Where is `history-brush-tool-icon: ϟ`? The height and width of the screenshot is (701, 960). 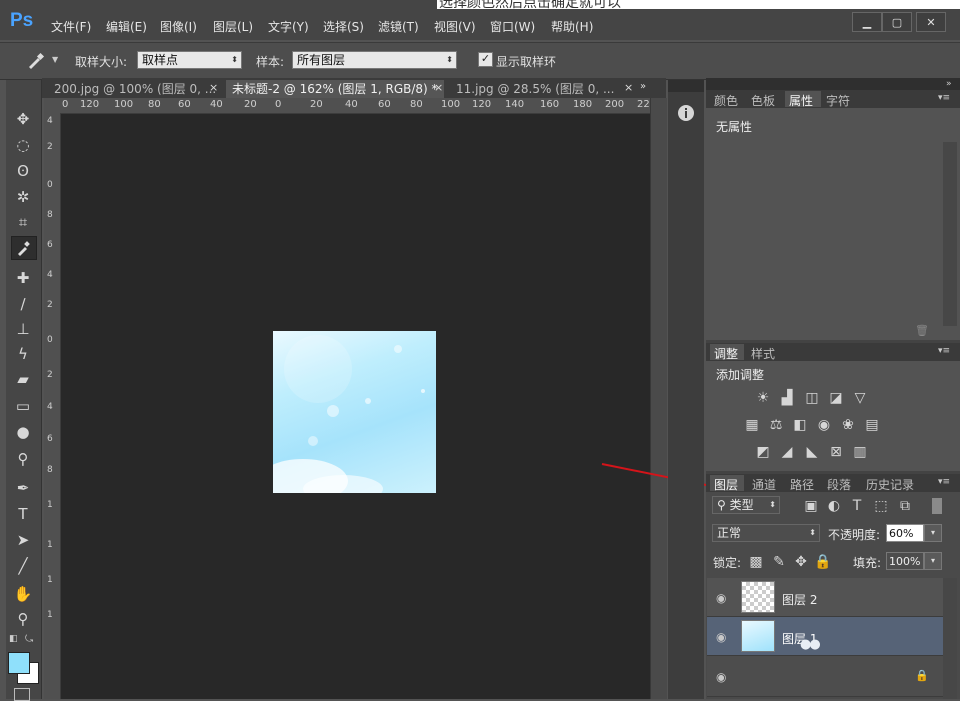
history-brush-tool-icon: ϟ is located at coordinates (23, 354).